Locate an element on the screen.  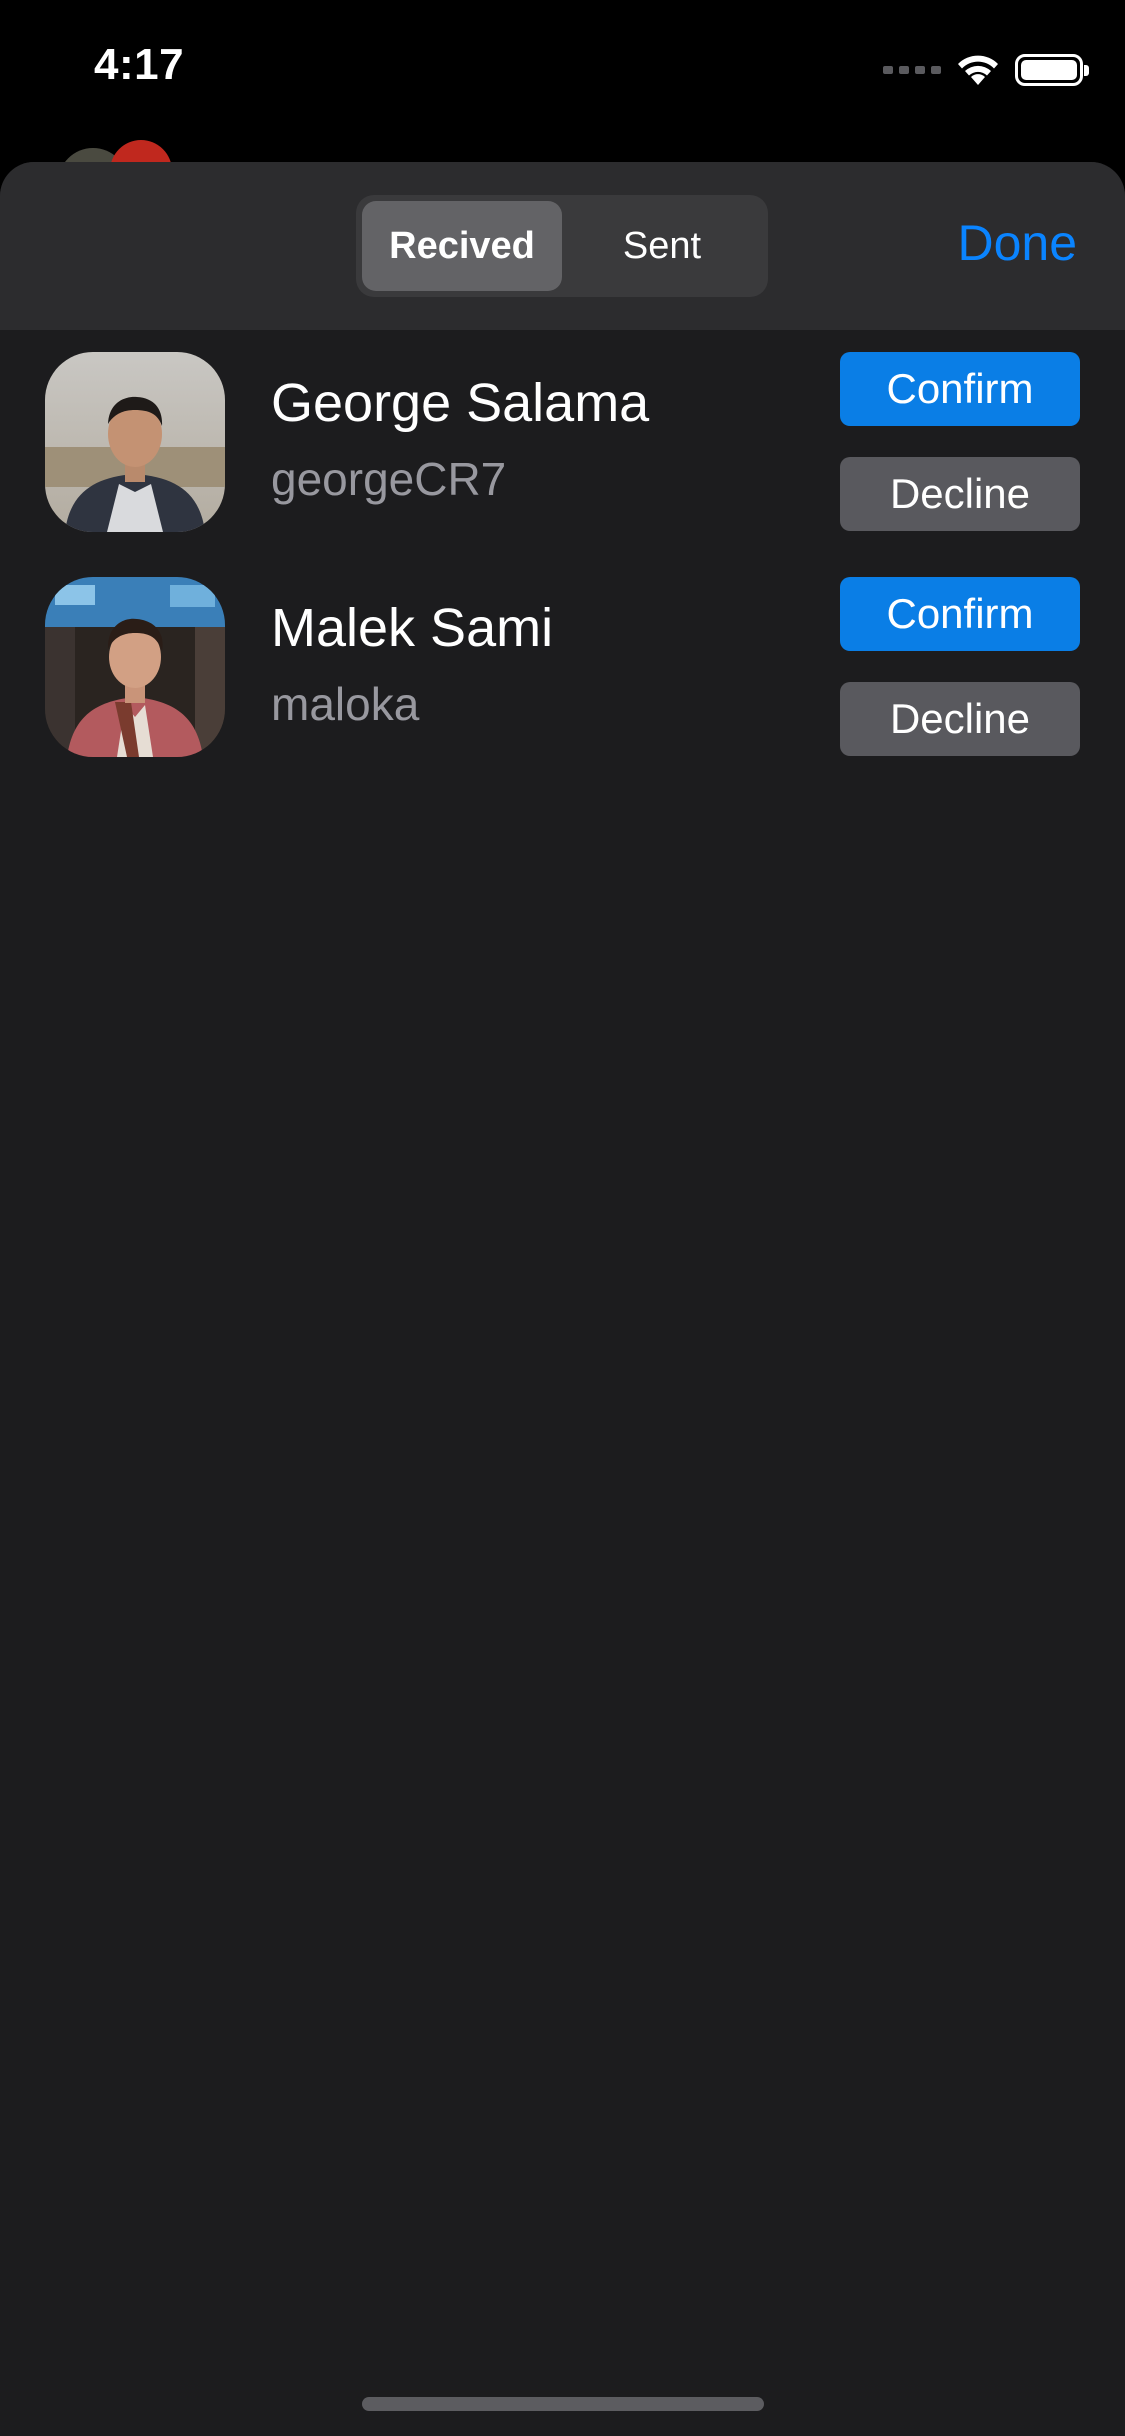
request-row: Malek Sami maloka Confirm Decline is located at coordinates (562, 668).